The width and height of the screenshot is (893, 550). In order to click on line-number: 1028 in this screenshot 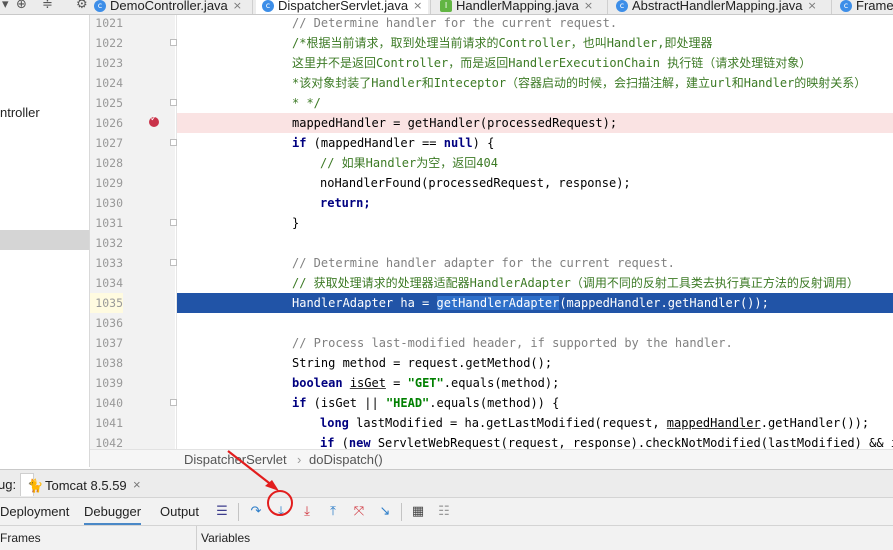, I will do `click(106, 163)`.